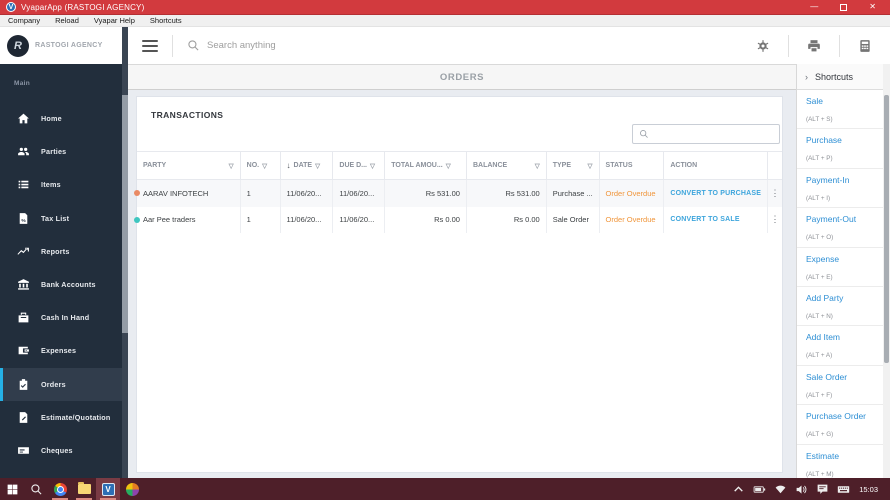 The image size is (890, 500). Describe the element at coordinates (61, 350) in the screenshot. I see `sidebar-item-expenses: Expenses` at that location.